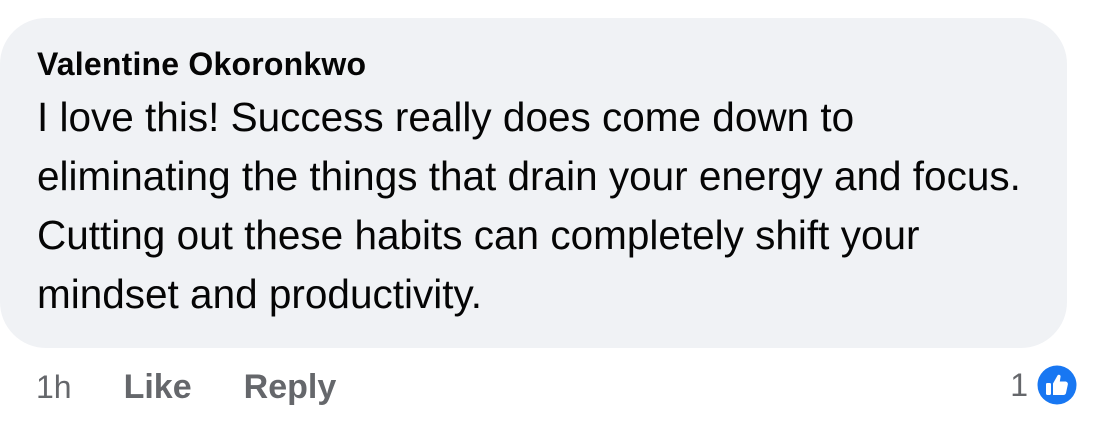 The image size is (1115, 436). Describe the element at coordinates (290, 387) in the screenshot. I see `reply-button: Reply` at that location.